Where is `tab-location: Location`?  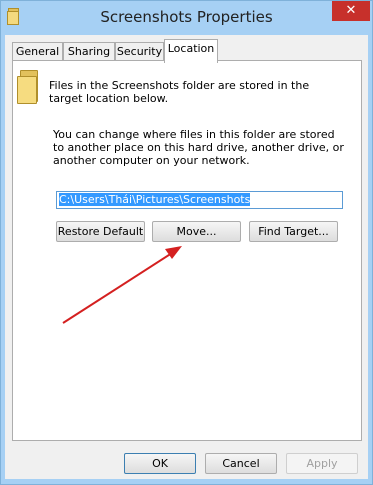 tab-location: Location is located at coordinates (191, 51).